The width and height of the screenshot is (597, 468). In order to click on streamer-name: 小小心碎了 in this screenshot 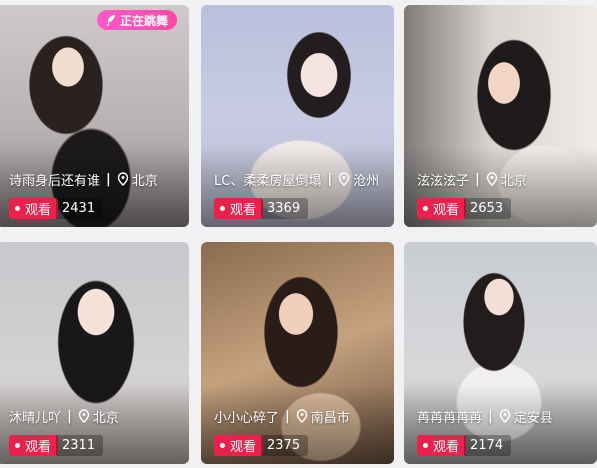, I will do `click(247, 418)`.